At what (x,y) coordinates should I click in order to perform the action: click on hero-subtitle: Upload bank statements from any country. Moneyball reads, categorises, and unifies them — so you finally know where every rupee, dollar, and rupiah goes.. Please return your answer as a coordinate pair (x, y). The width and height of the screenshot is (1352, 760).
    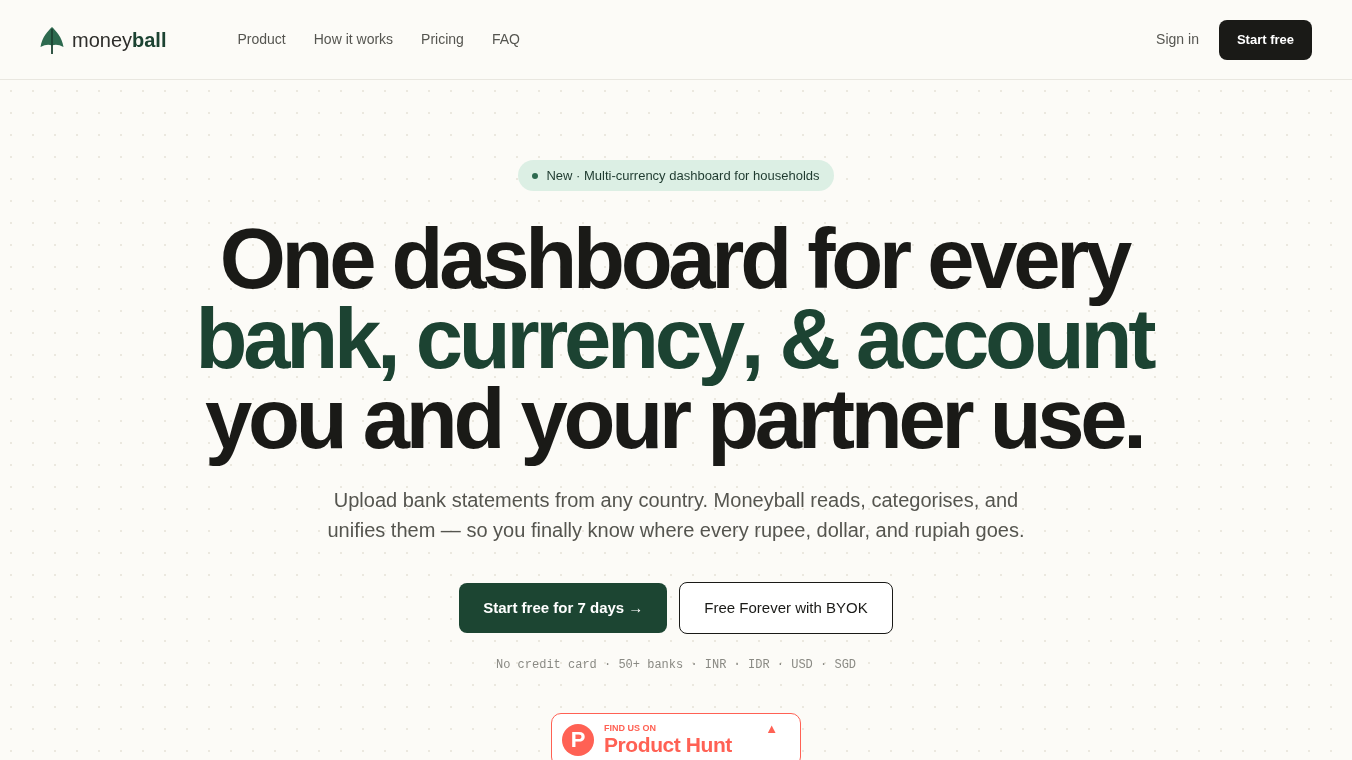
    Looking at the image, I should click on (676, 515).